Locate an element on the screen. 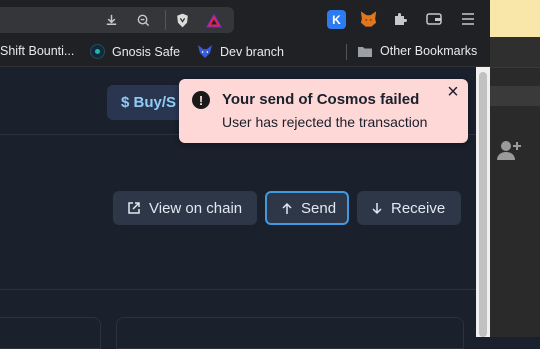 The image size is (540, 349). arrow-up-icon is located at coordinates (287, 208).